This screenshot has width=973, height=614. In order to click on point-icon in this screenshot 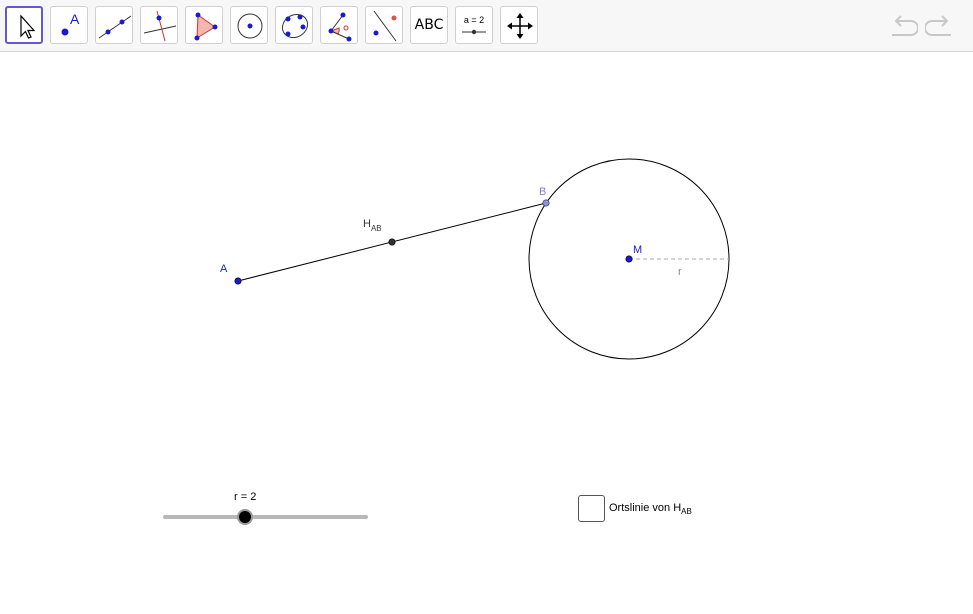, I will do `click(65, 32)`.